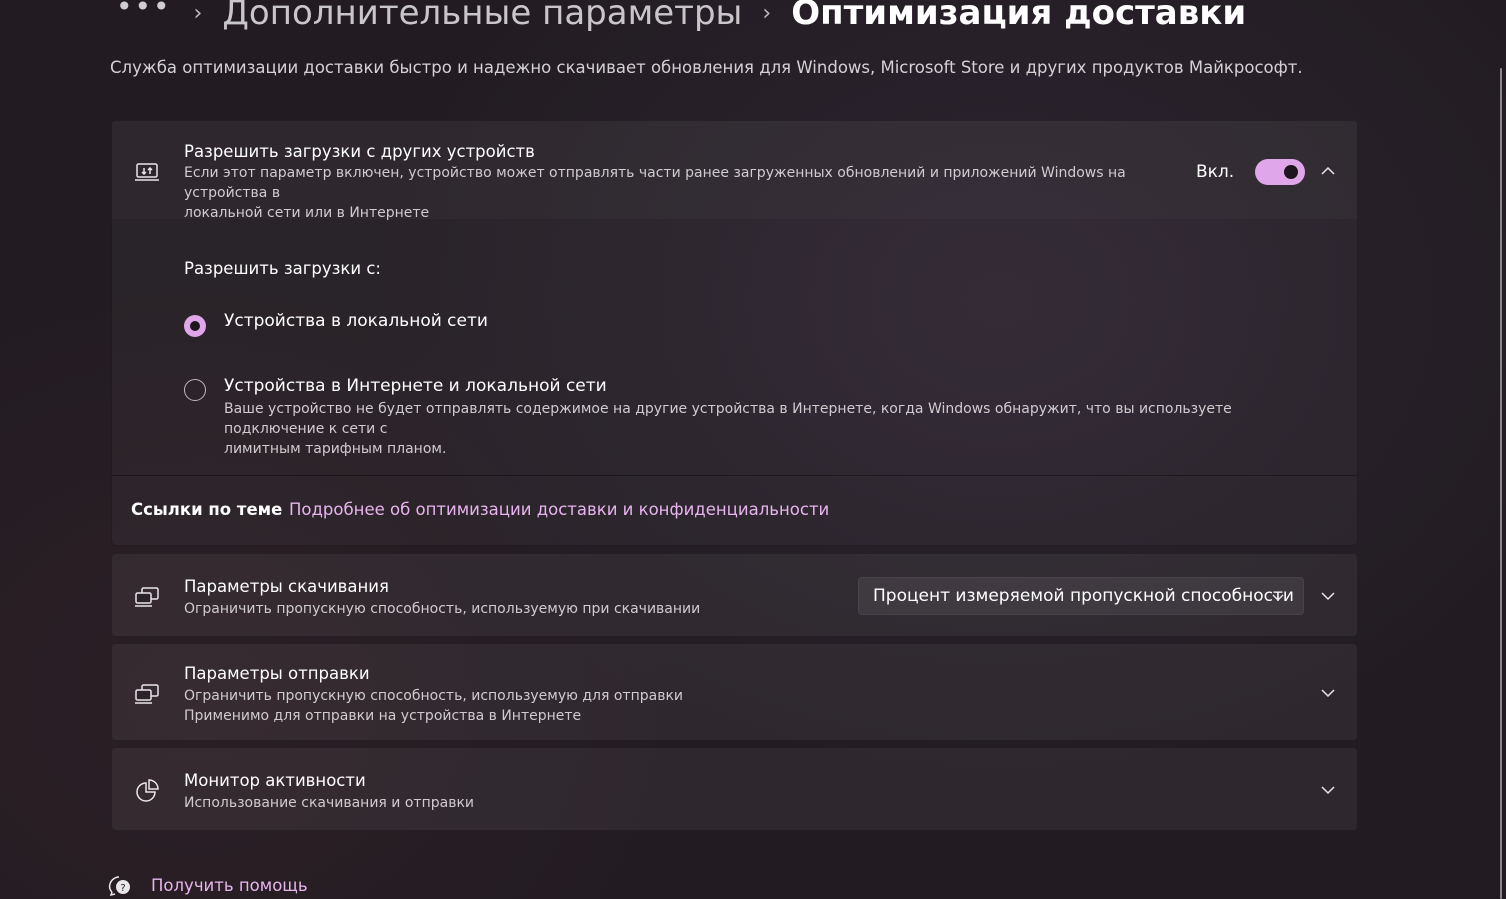 This screenshot has height=899, width=1506. I want to click on more-icon: •••, so click(144, 10).